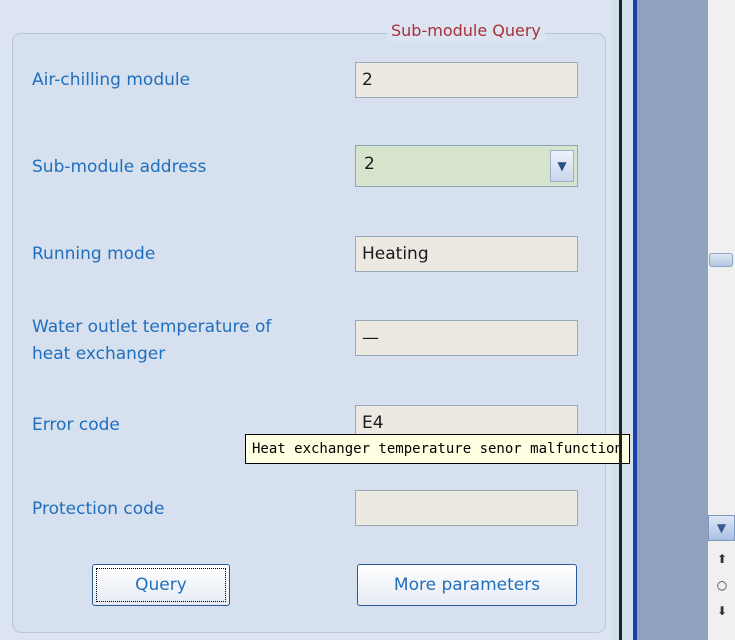  I want to click on query-button: Query, so click(161, 585).